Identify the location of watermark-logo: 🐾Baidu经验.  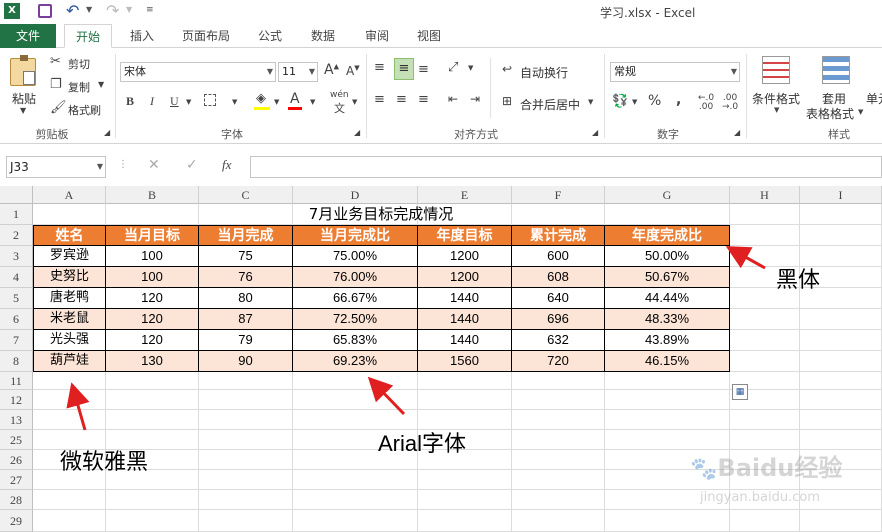
(766, 465).